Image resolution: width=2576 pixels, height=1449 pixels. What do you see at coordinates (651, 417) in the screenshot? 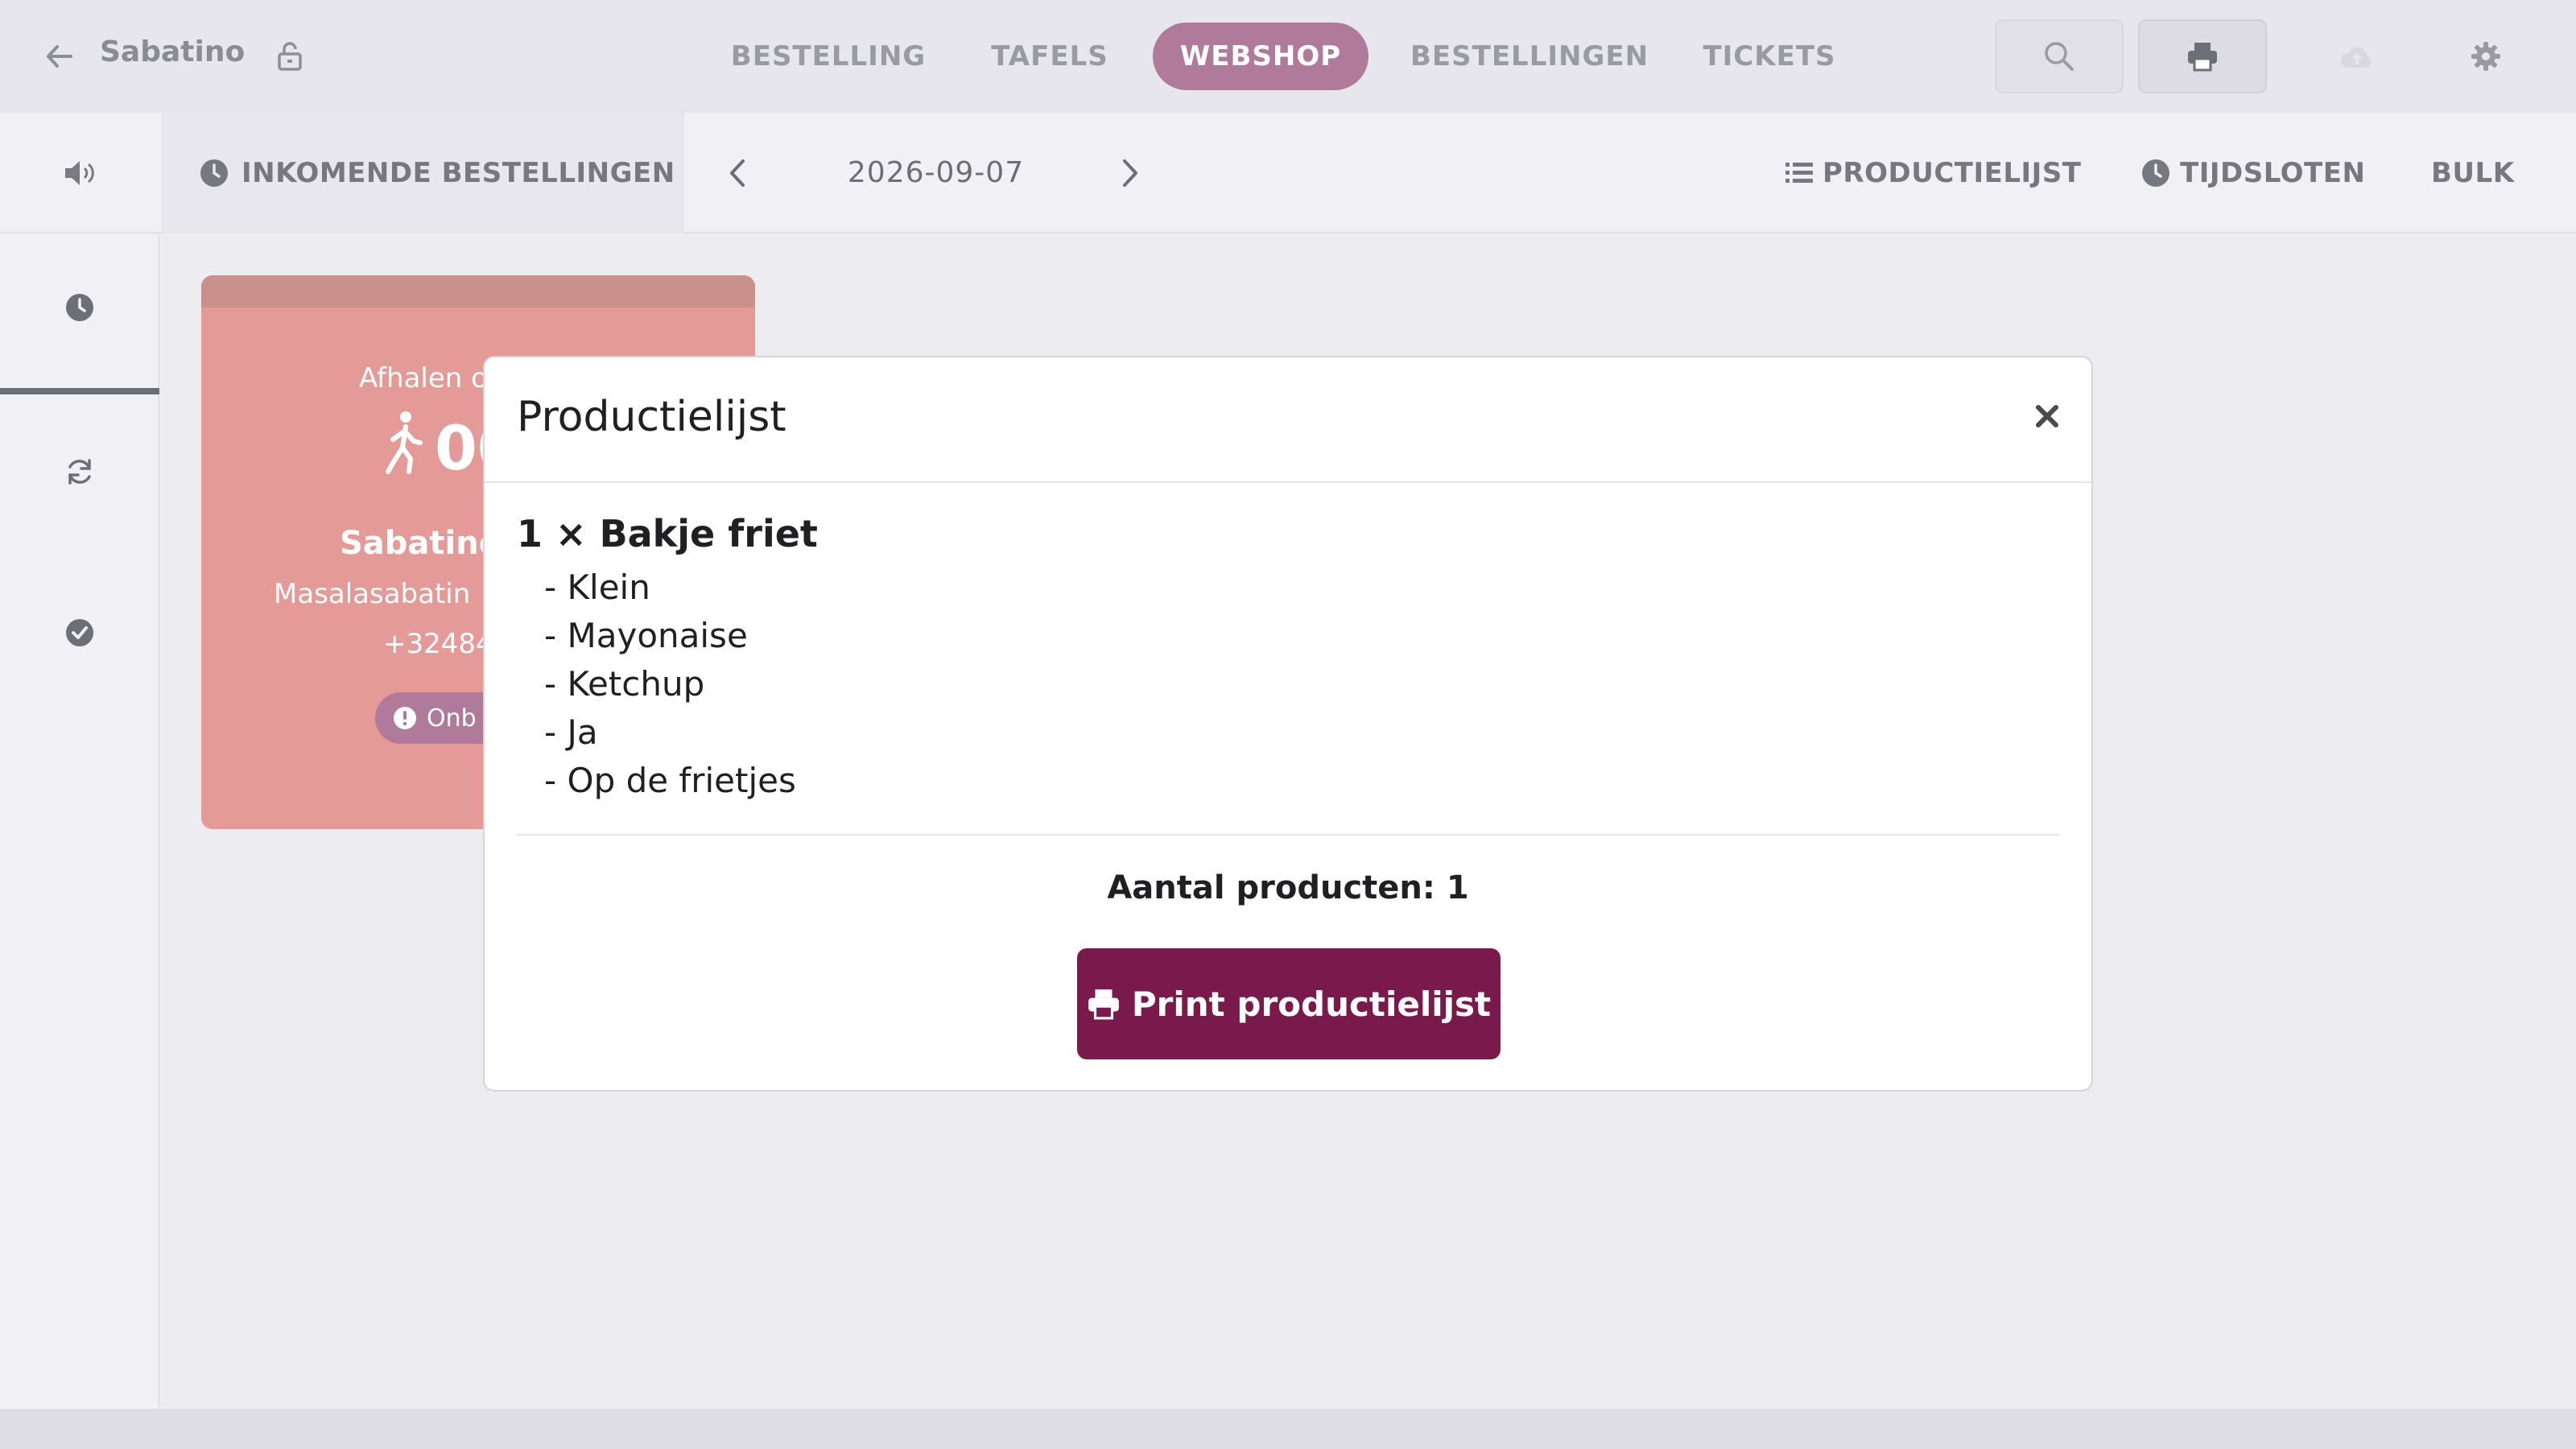
I see `modal-title: Productielijst` at bounding box center [651, 417].